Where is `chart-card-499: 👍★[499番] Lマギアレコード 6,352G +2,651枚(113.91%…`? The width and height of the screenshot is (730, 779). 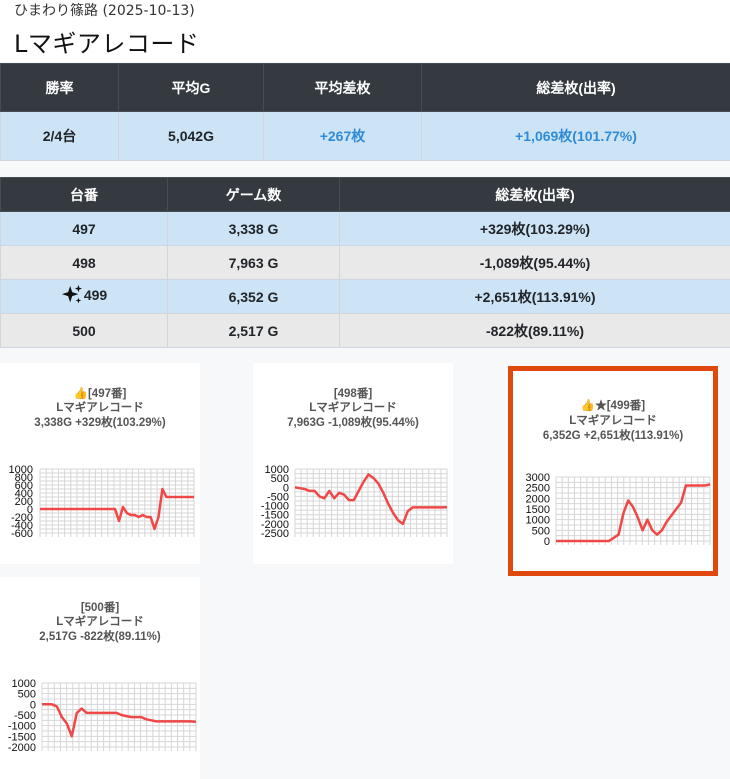 chart-card-499: 👍★[499番] Lマギアレコード 6,352G +2,651枚(113.91%… is located at coordinates (613, 471).